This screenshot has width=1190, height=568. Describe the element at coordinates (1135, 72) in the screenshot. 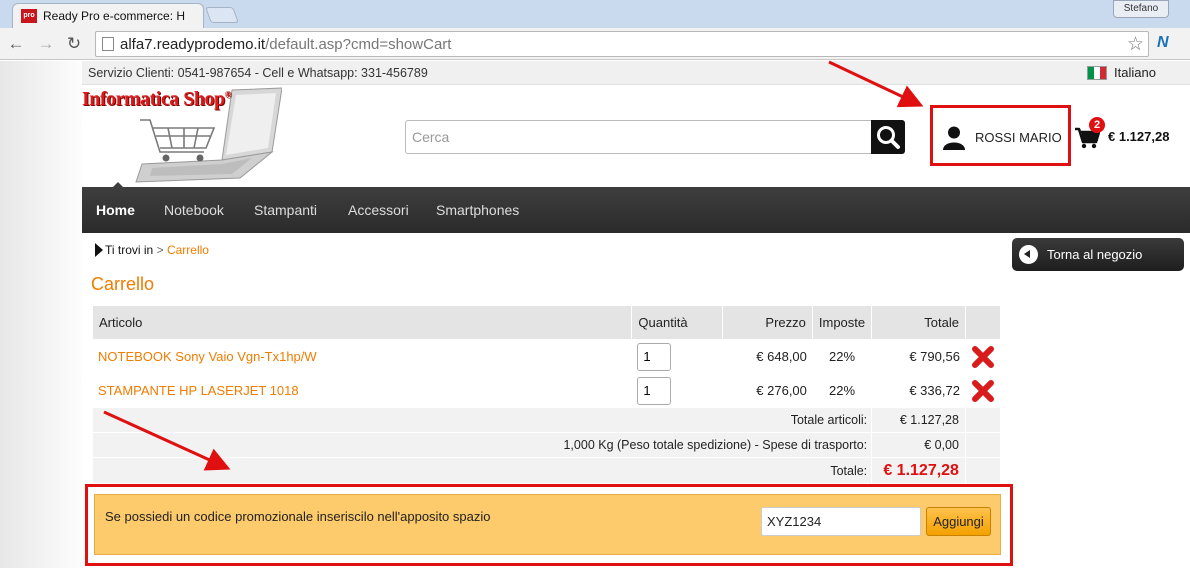

I see `language-selector: Italiano` at that location.